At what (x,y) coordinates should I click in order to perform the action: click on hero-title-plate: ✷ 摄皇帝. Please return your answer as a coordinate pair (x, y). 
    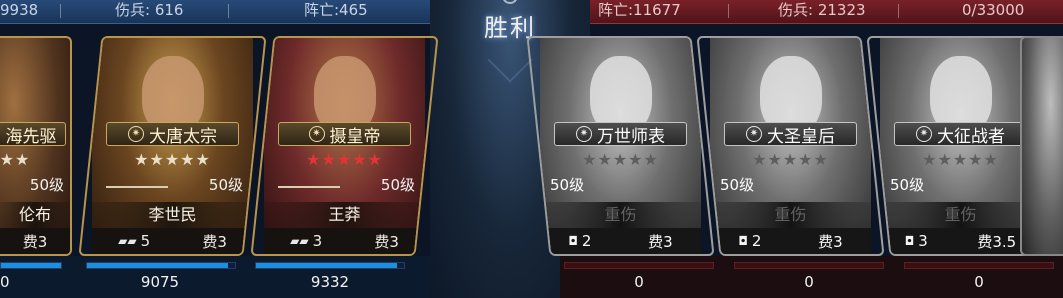
    Looking at the image, I should click on (344, 134).